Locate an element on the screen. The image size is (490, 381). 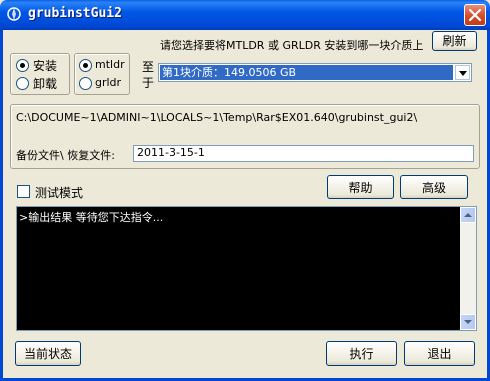
test-mode-checkbox is located at coordinates (23, 191).